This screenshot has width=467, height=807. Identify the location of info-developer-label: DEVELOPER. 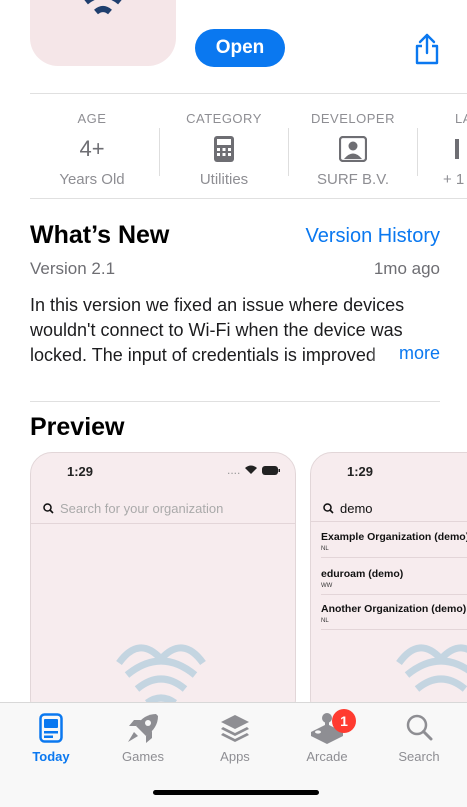
(353, 118).